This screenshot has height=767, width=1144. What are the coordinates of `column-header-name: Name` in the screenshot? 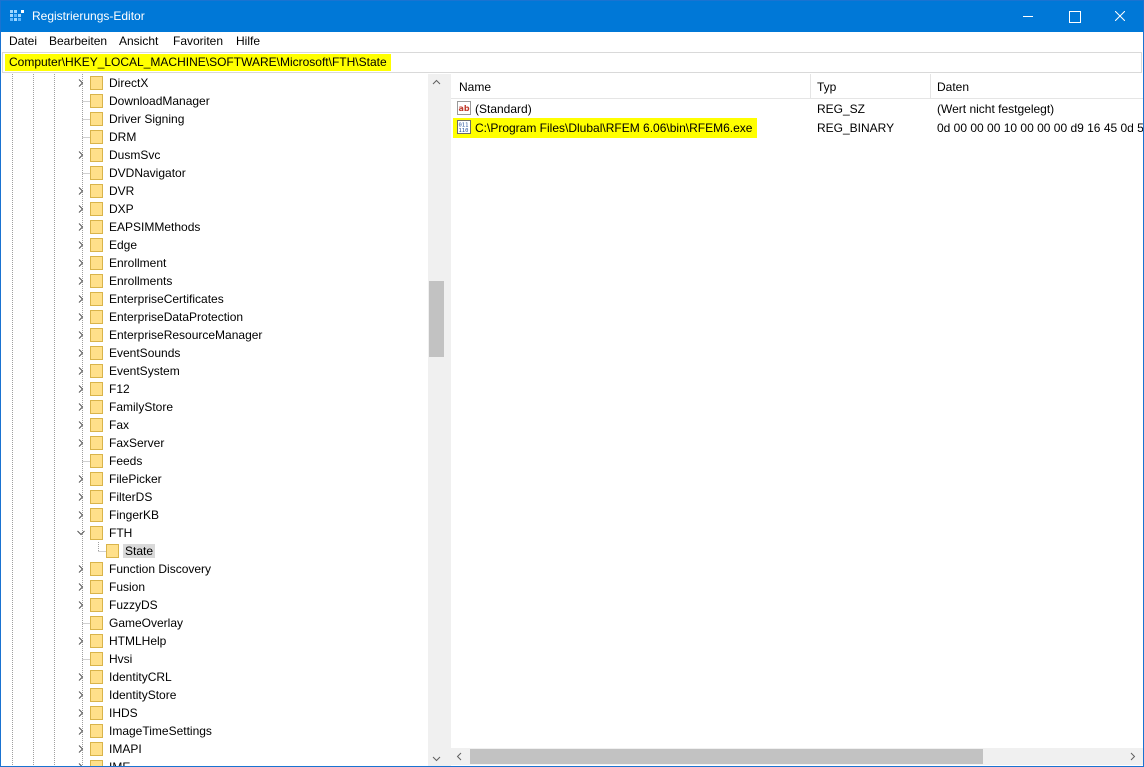 It's located at (475, 87).